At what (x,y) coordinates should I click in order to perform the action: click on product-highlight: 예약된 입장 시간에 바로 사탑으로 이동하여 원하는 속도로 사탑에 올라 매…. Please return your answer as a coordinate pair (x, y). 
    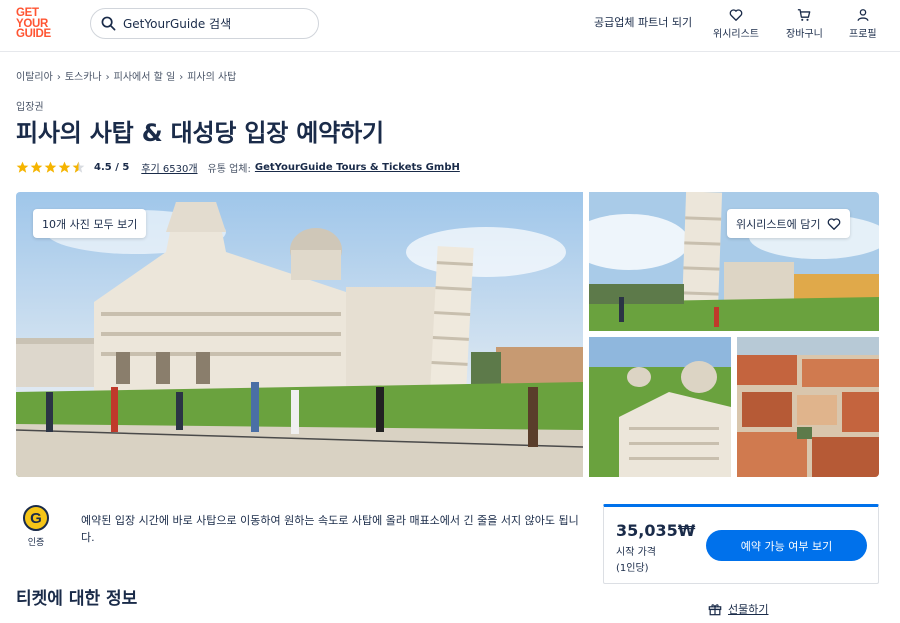
    Looking at the image, I should click on (330, 529).